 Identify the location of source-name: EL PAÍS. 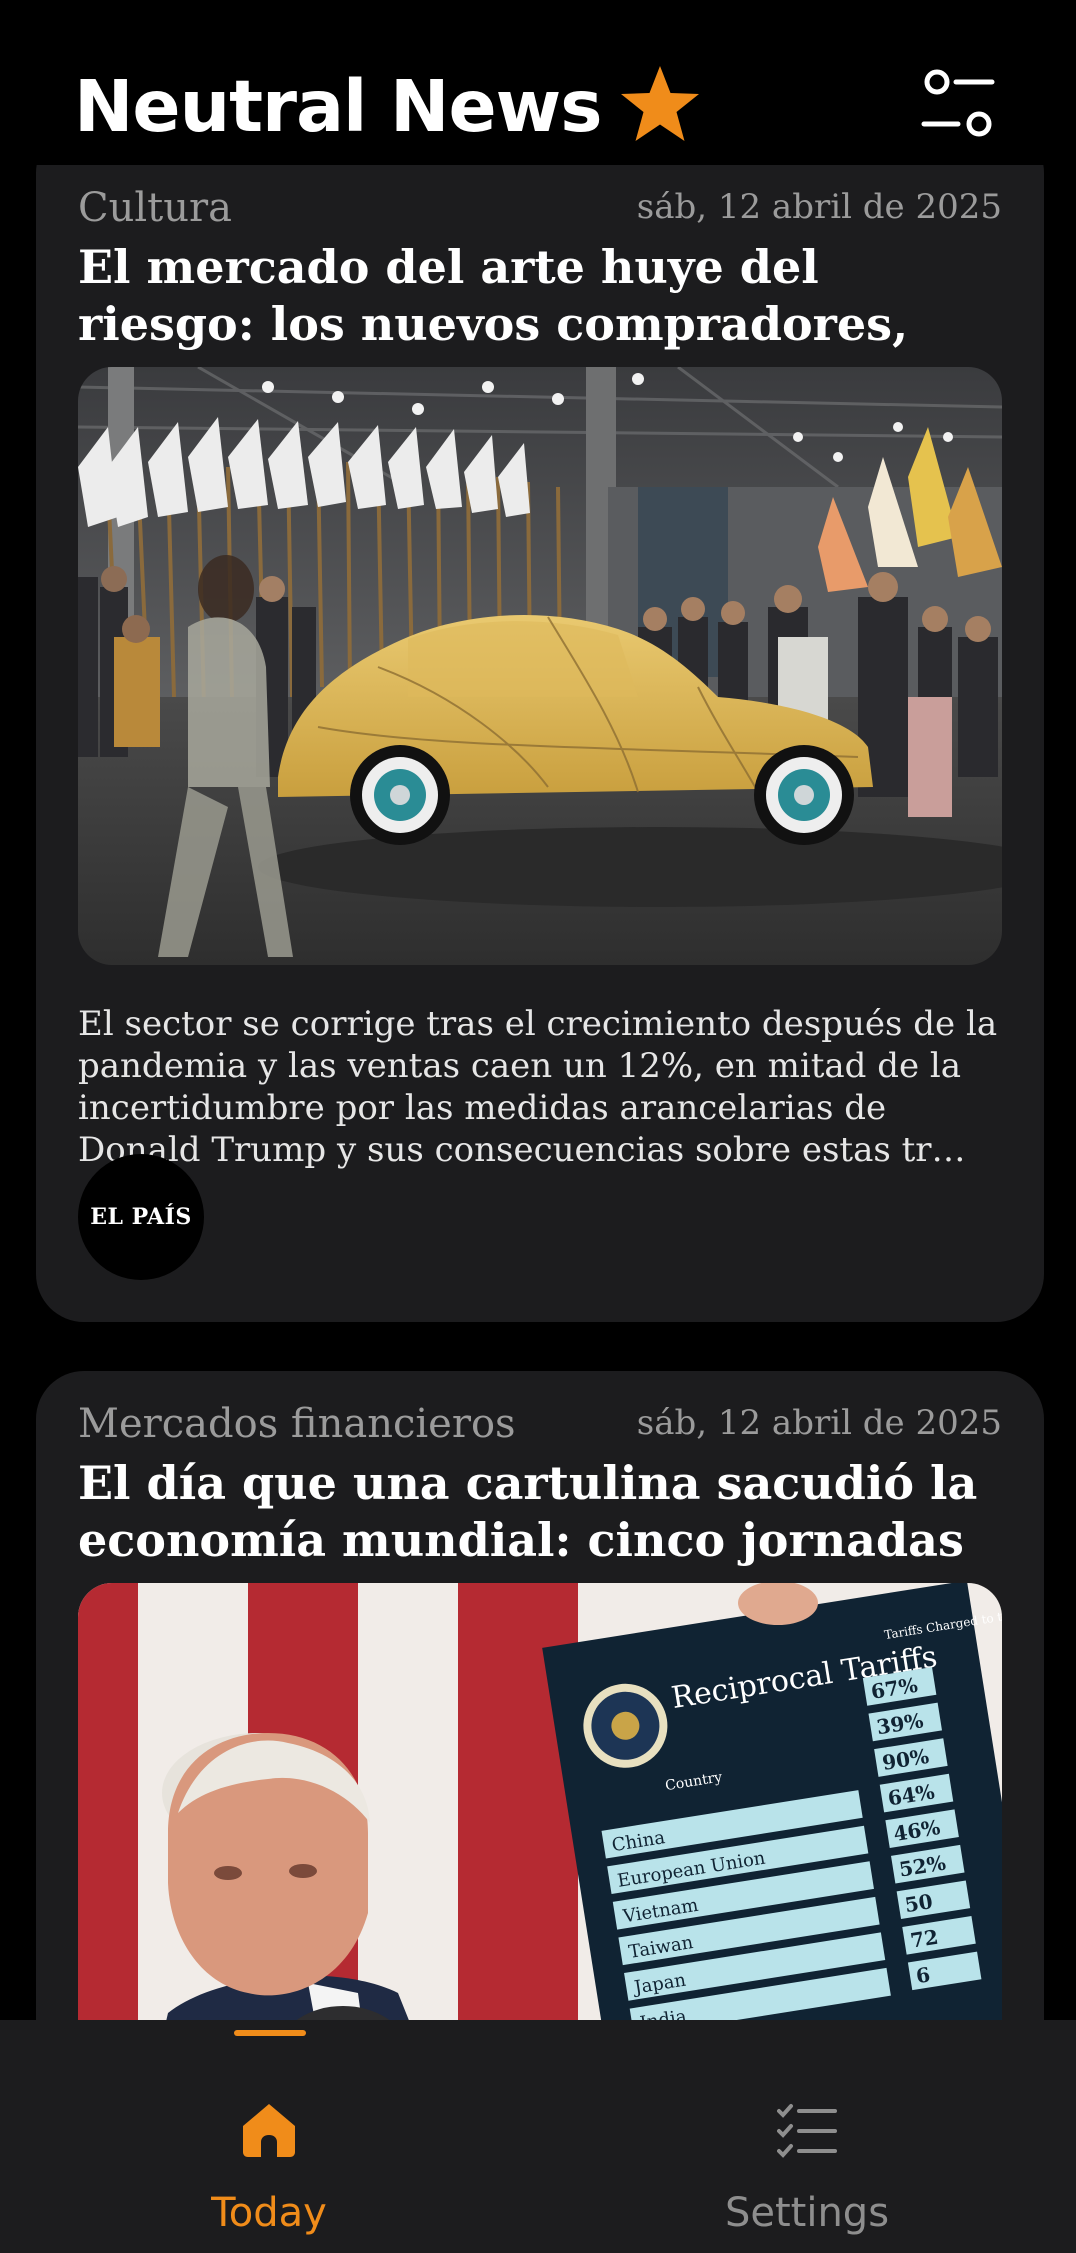
(141, 1217).